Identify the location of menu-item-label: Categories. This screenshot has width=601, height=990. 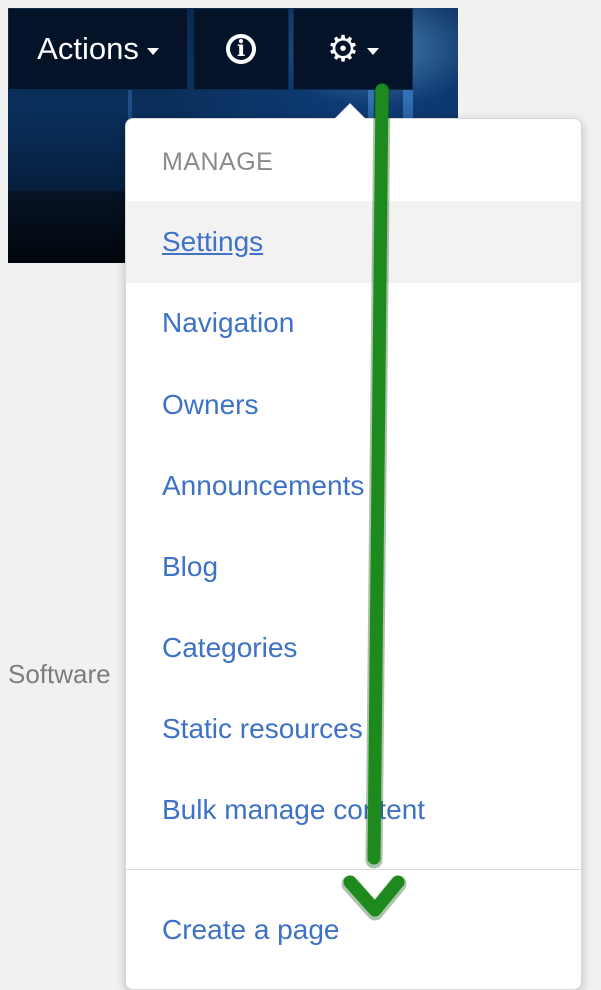
(230, 647).